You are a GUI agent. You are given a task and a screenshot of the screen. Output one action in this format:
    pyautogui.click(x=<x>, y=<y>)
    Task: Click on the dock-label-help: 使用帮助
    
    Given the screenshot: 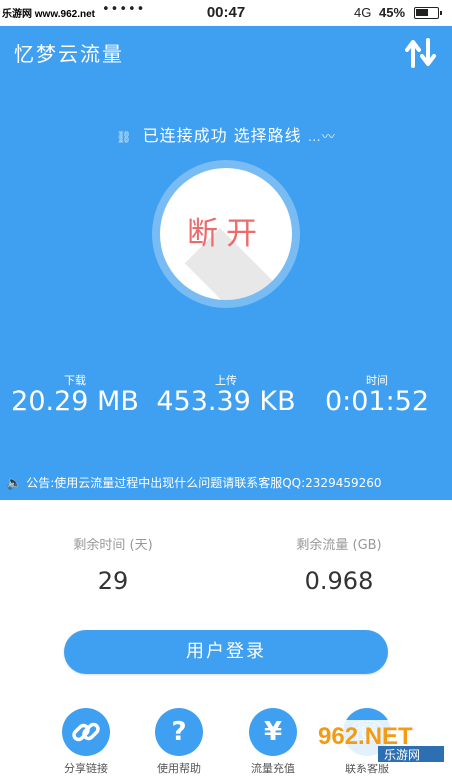 What is the action you would take?
    pyautogui.click(x=179, y=768)
    